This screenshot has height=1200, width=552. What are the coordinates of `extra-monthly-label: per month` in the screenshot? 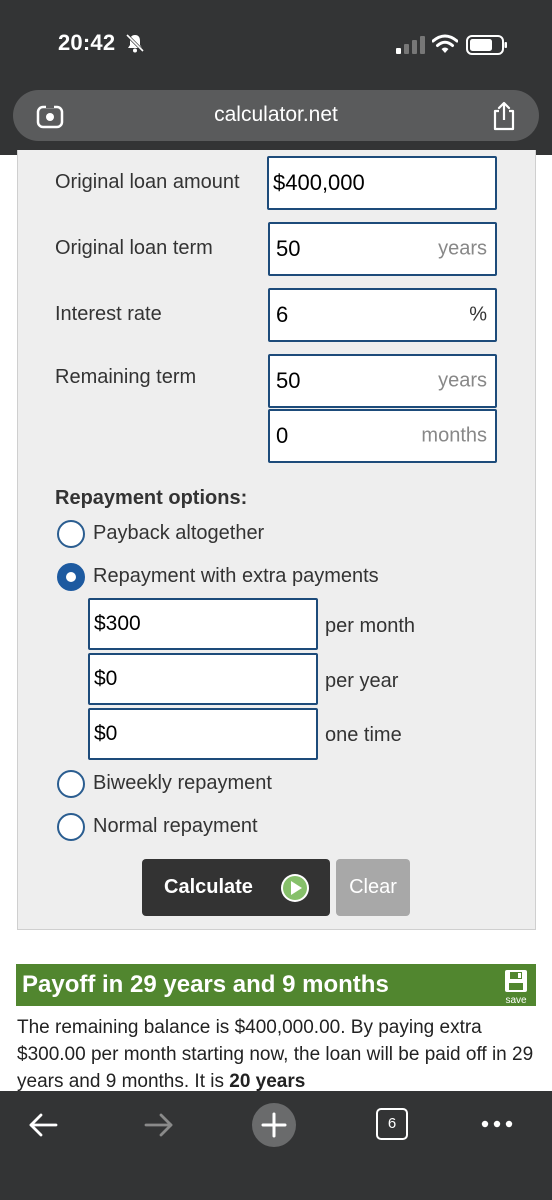 It's located at (370, 626).